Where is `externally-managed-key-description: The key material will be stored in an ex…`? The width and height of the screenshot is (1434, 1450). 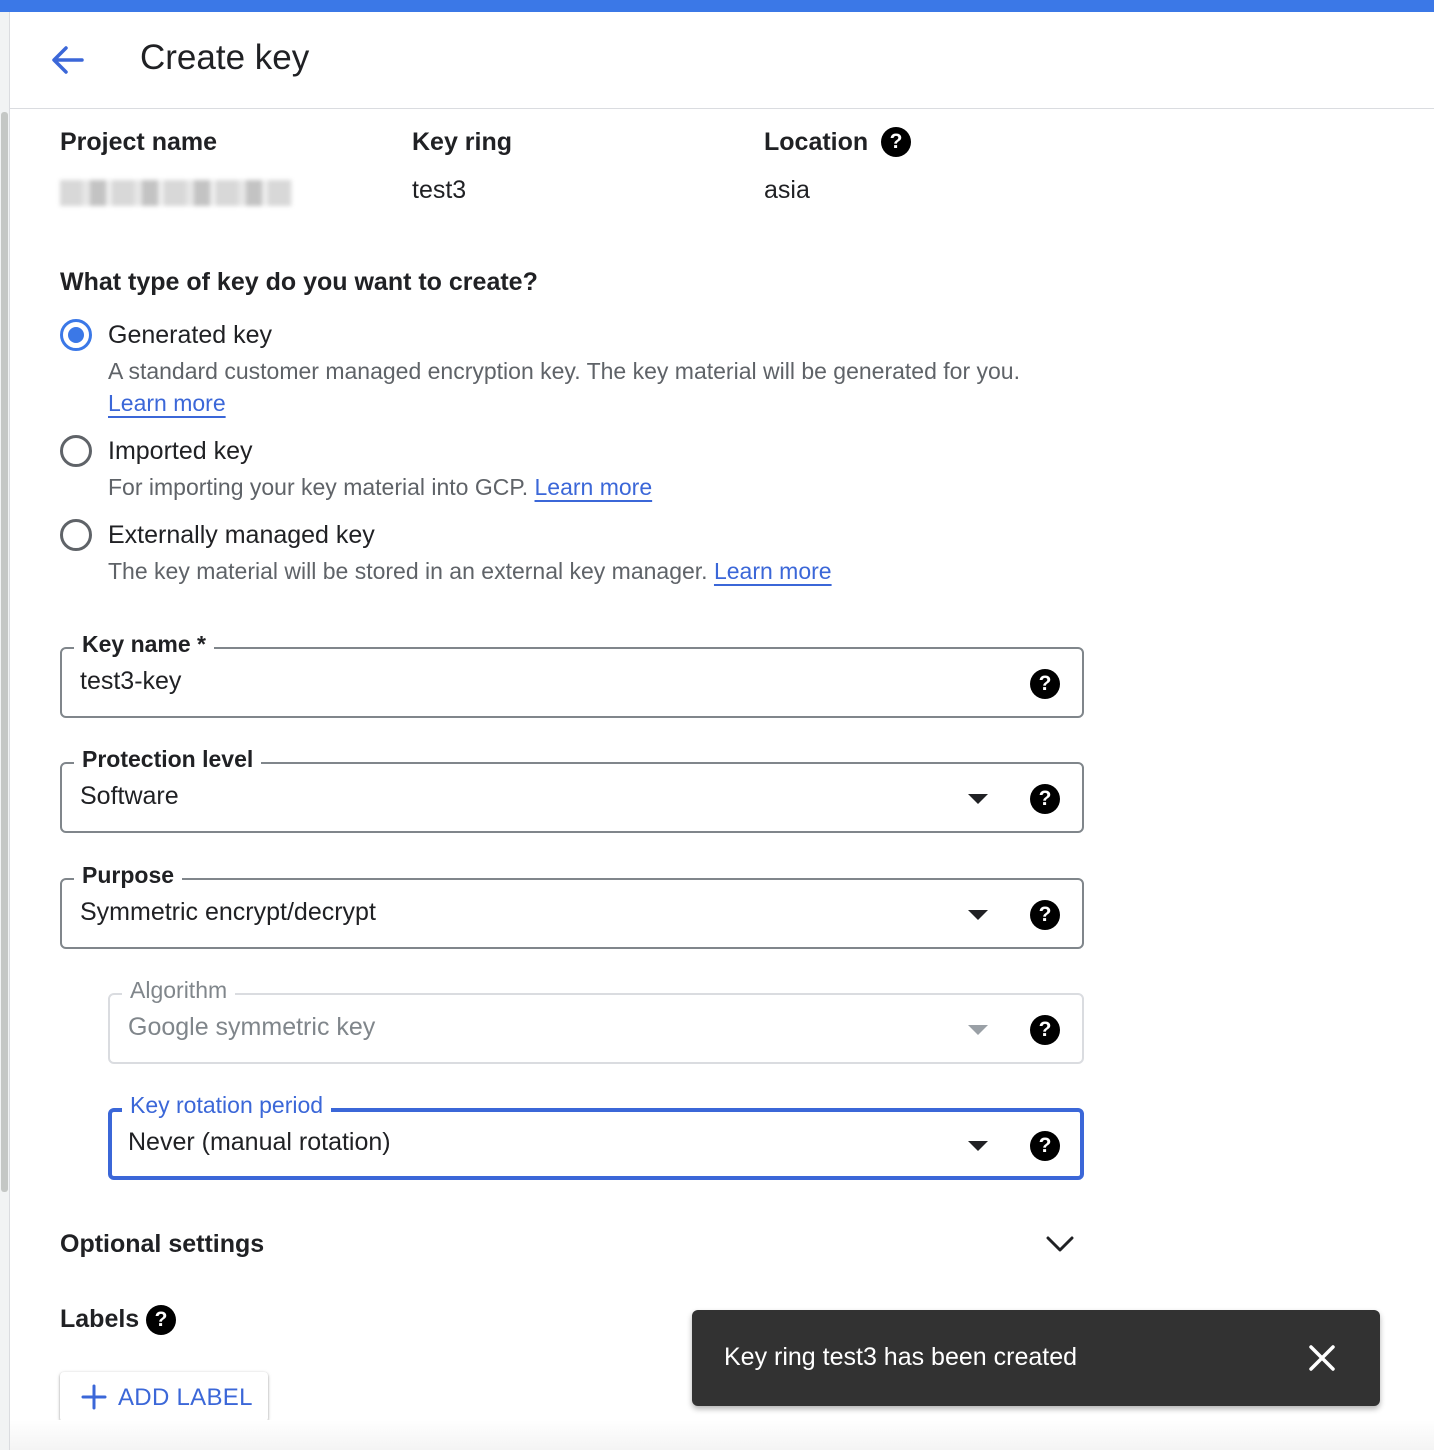
externally-managed-key-description: The key material will be stored in an ex… is located at coordinates (470, 571).